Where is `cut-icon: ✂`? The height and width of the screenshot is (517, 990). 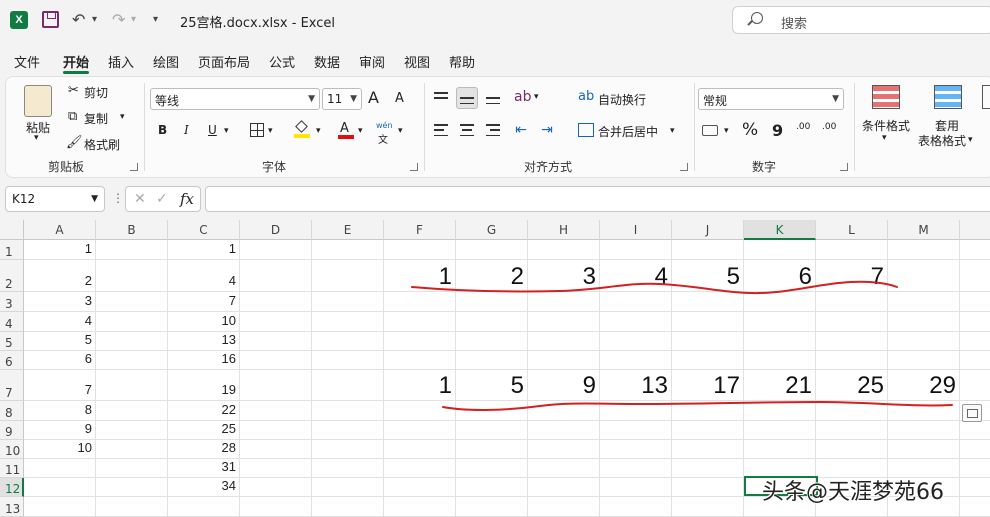
cut-icon: ✂ is located at coordinates (73, 90).